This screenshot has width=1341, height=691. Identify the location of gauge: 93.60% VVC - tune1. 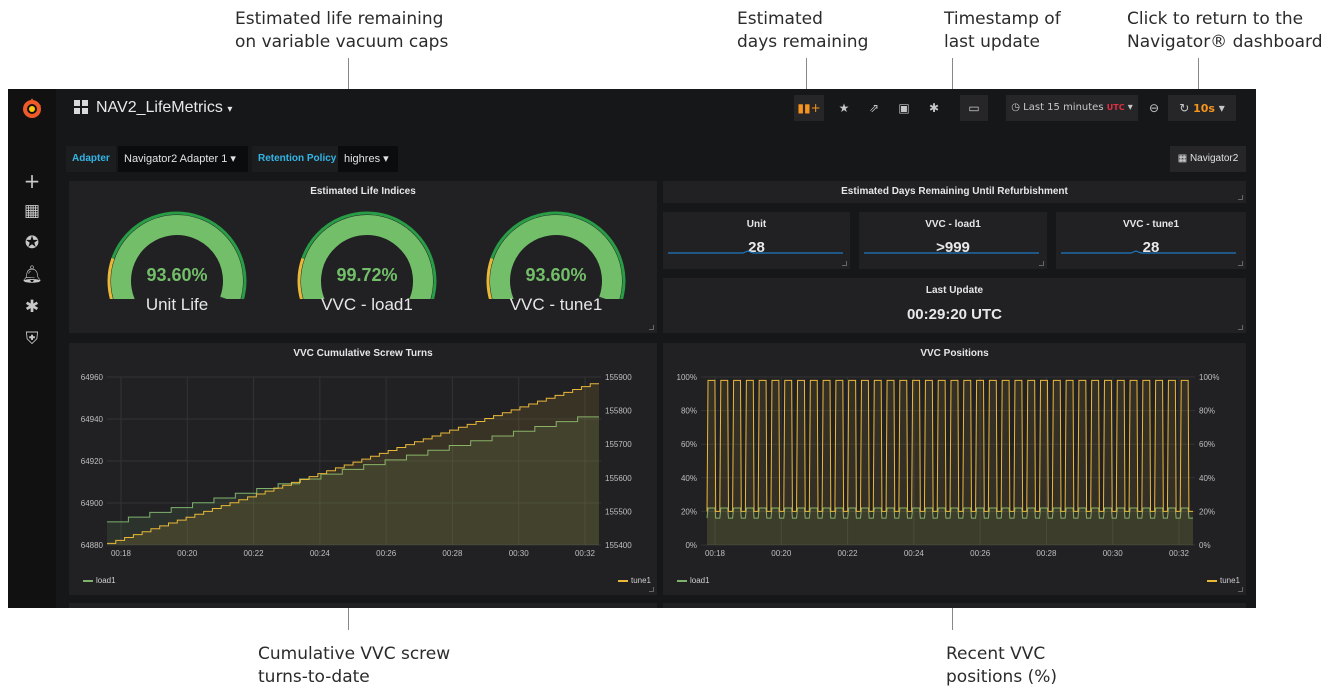
(556, 271).